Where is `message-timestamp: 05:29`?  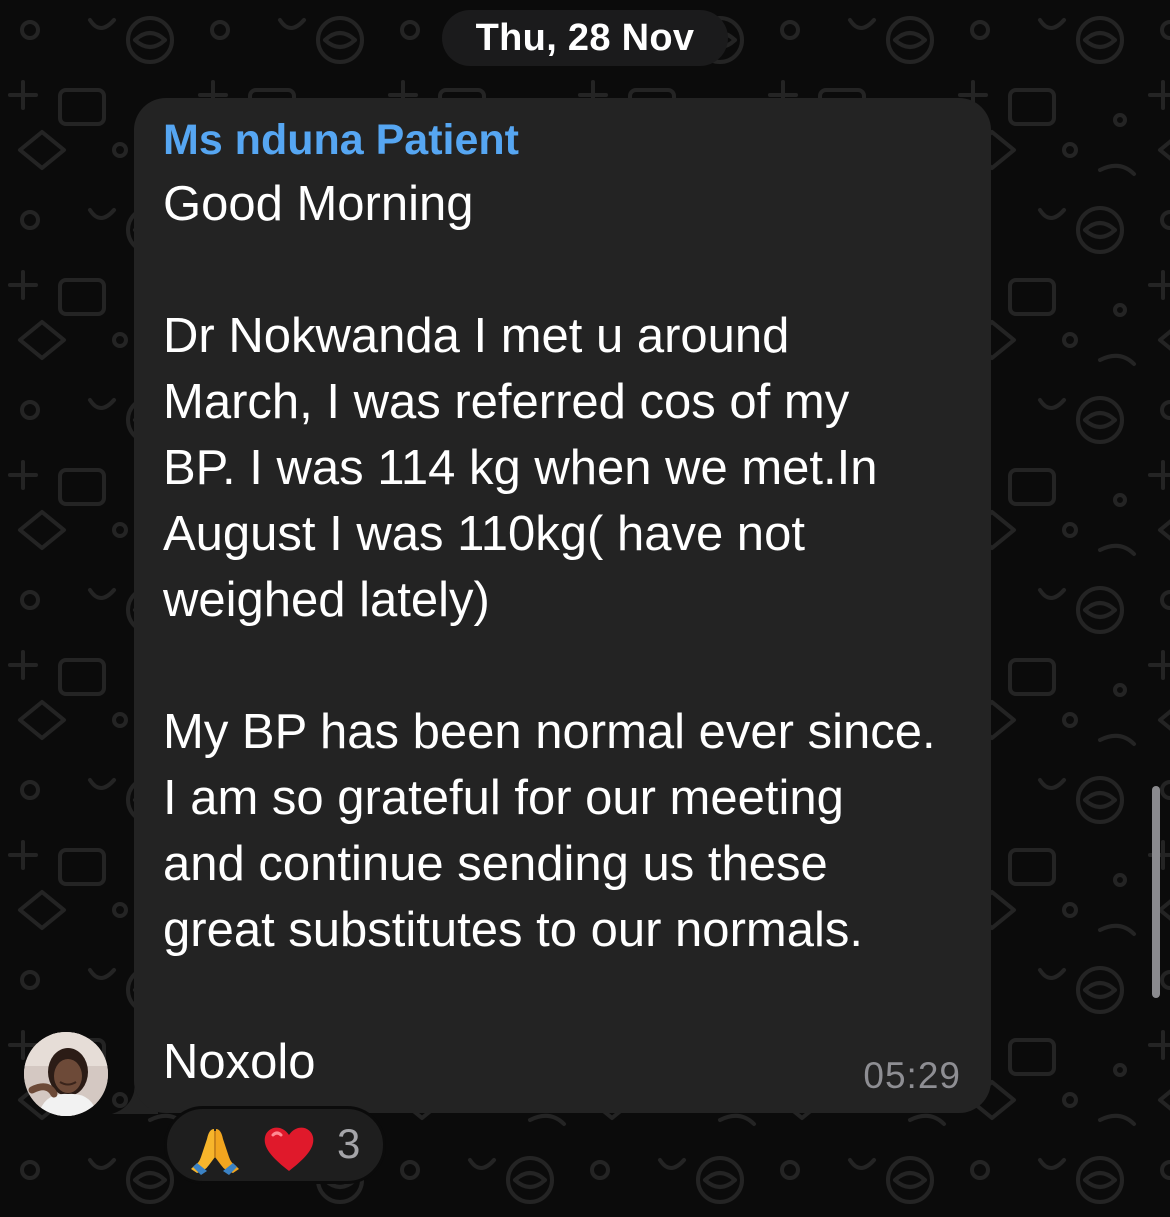
message-timestamp: 05:29 is located at coordinates (912, 1075).